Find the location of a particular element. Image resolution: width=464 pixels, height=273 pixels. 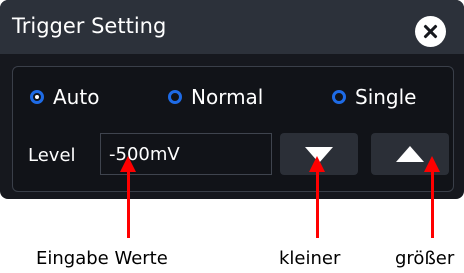

mode-single-radio: Single is located at coordinates (374, 97).